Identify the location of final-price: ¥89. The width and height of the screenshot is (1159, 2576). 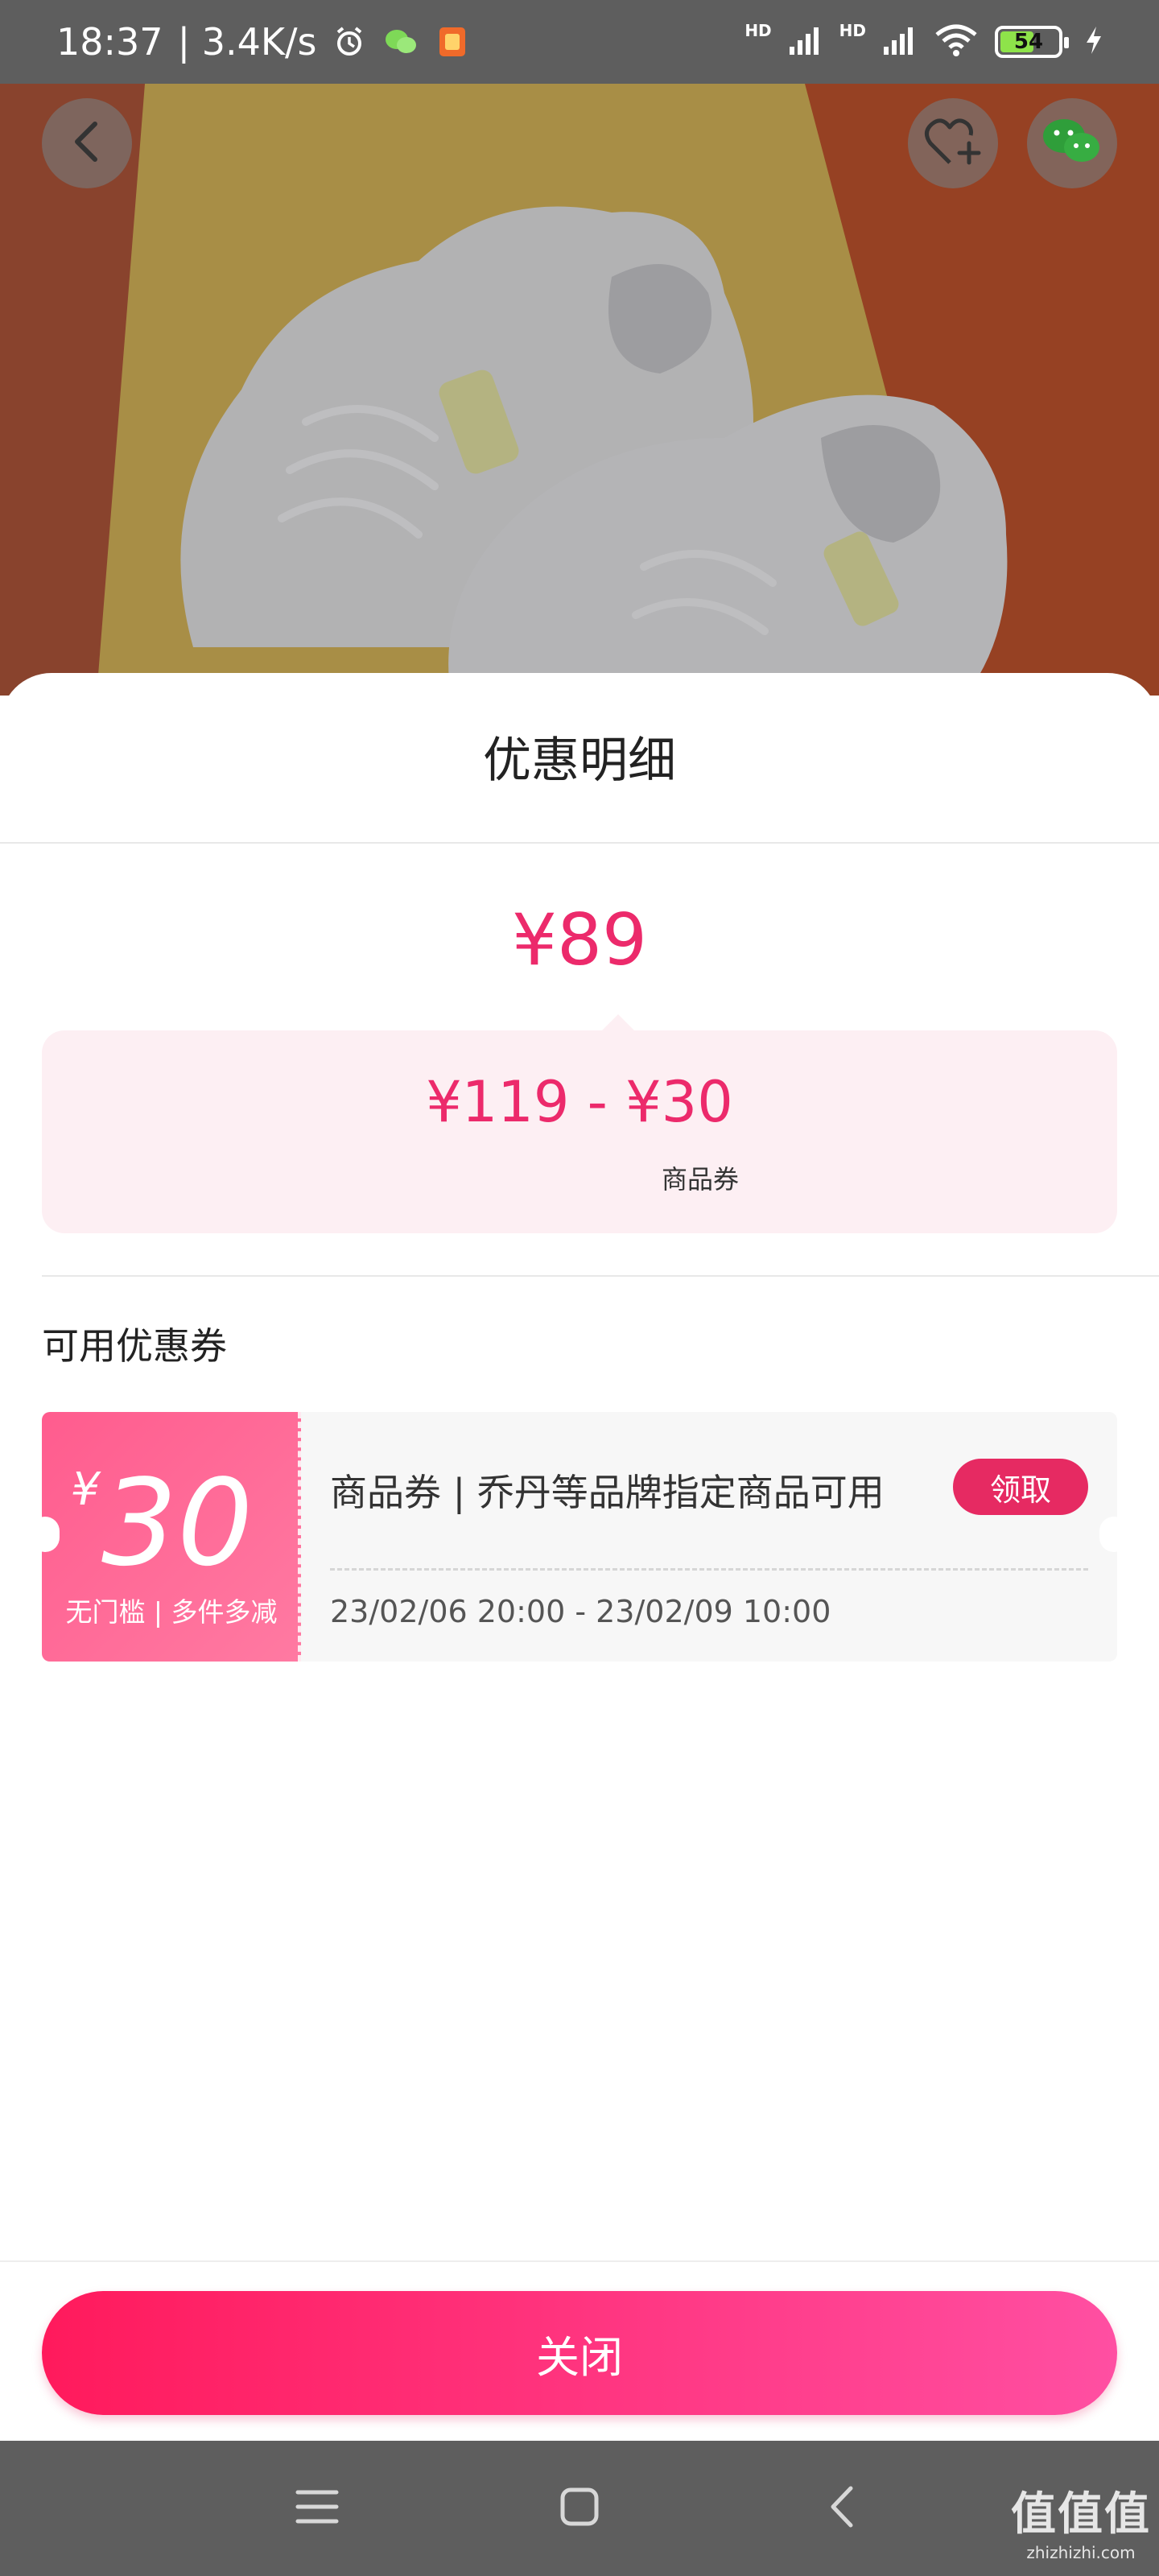
(579, 939).